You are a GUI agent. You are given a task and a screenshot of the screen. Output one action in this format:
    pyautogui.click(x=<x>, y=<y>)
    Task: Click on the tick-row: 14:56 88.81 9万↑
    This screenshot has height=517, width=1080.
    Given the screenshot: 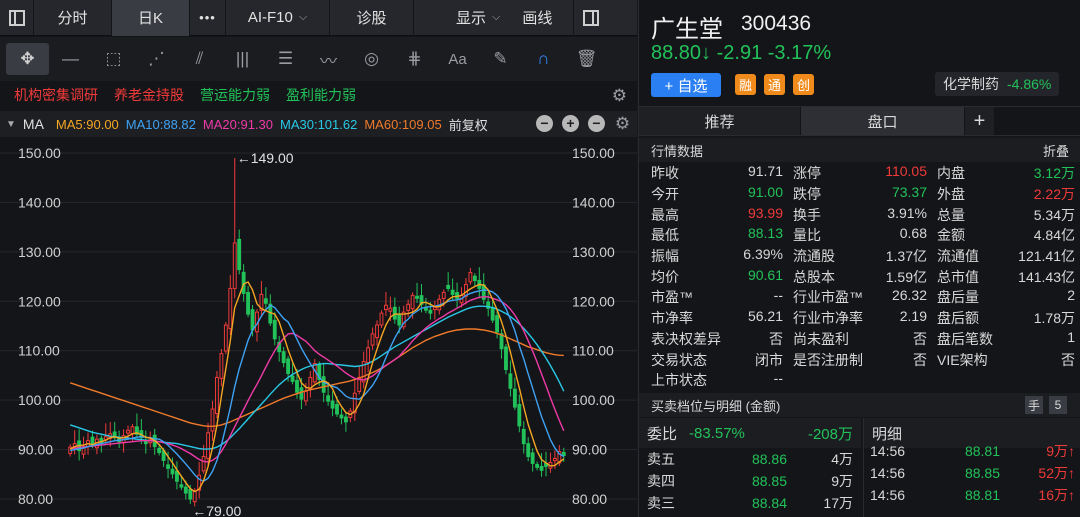 What is the action you would take?
    pyautogui.click(x=972, y=451)
    